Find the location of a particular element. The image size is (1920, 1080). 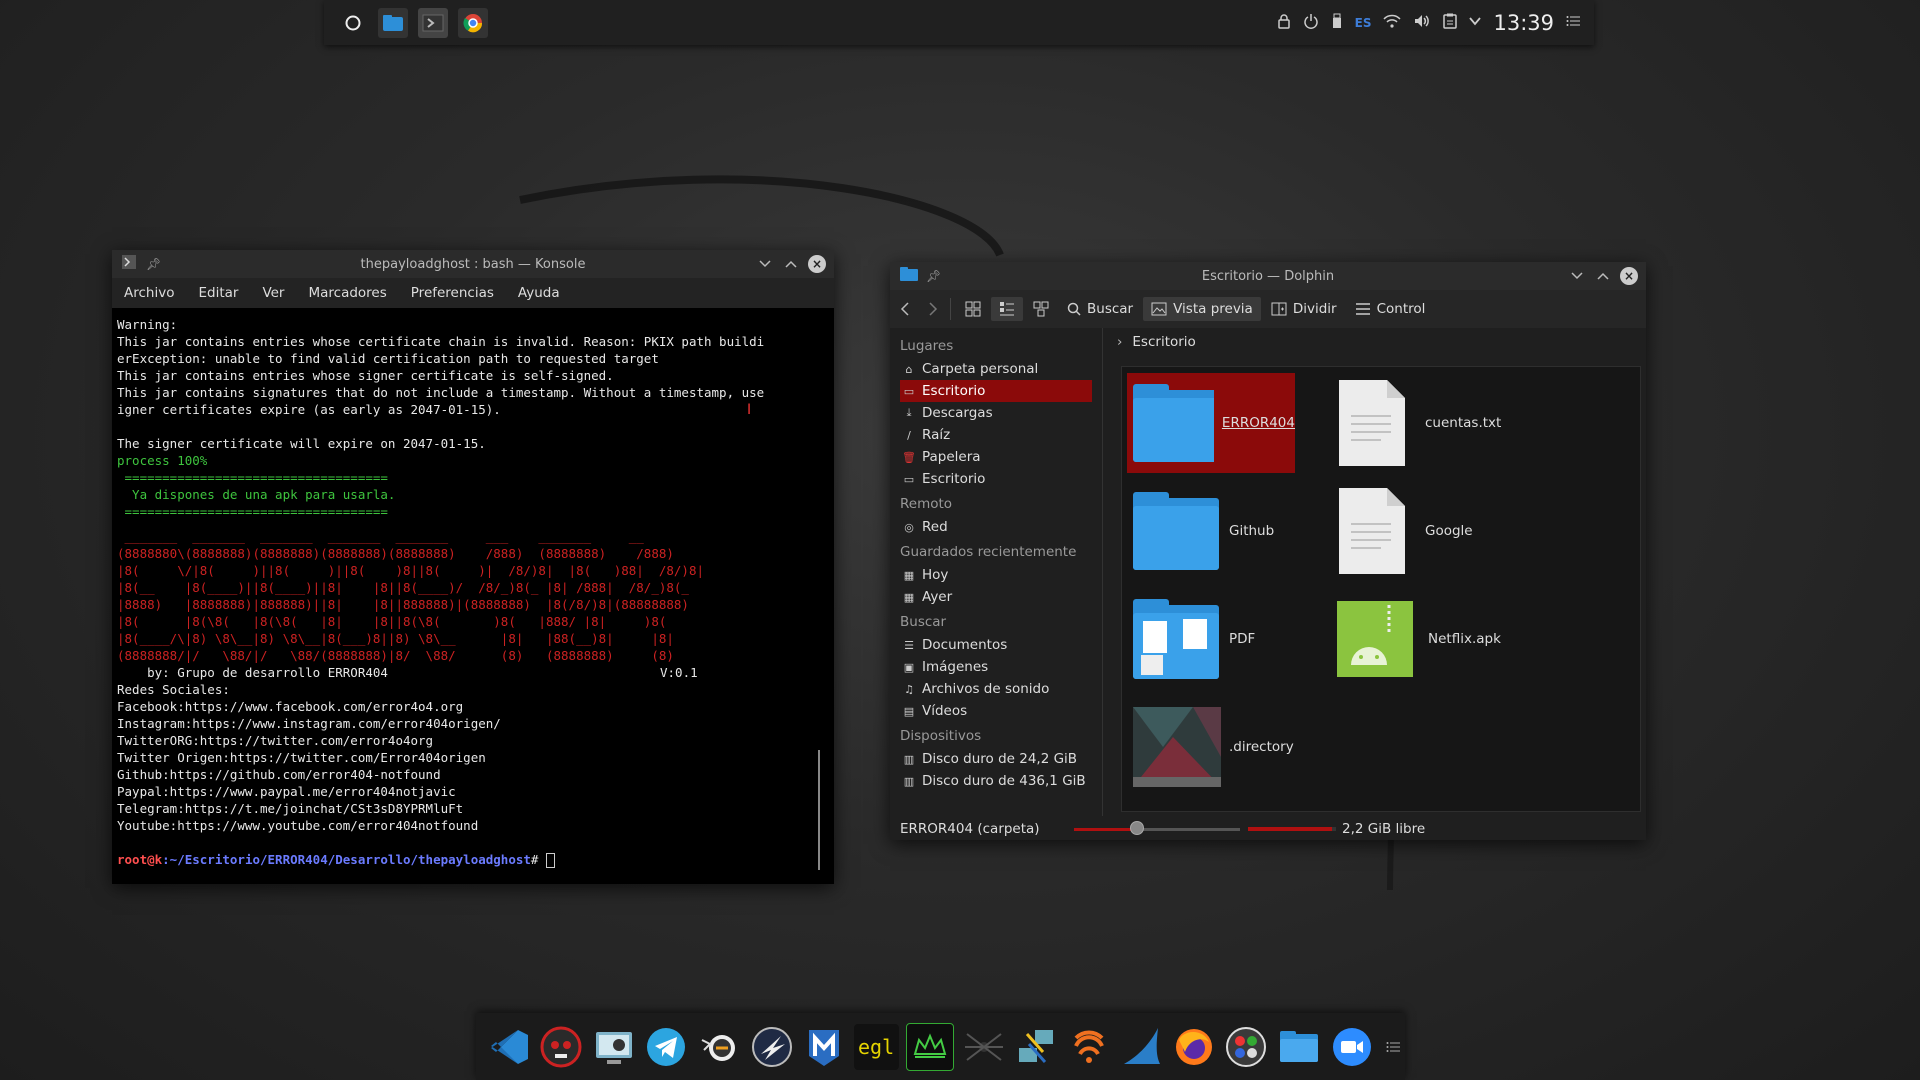

dock-menu-icon is located at coordinates (1393, 1047).